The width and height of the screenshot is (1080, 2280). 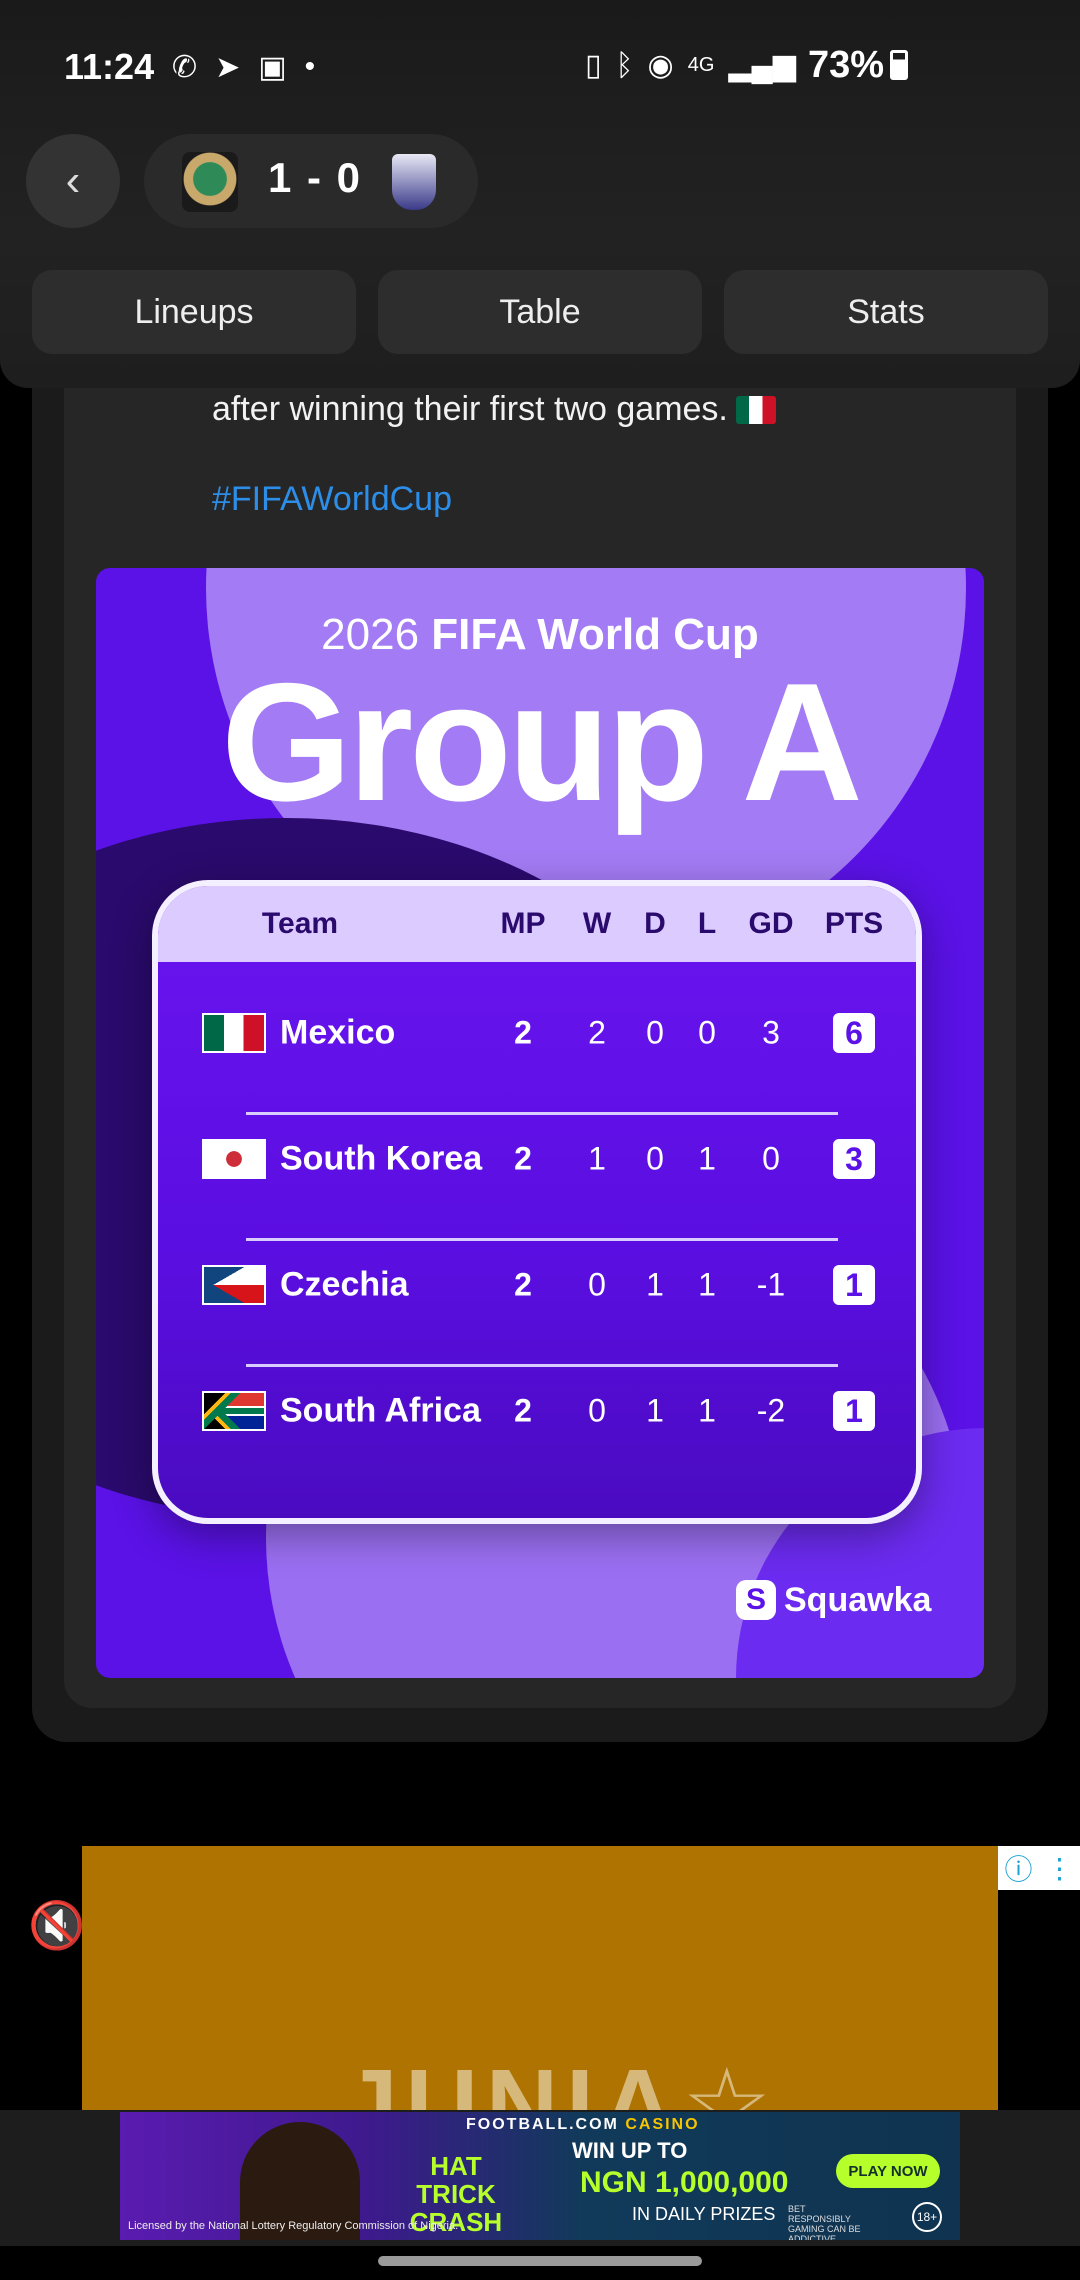 What do you see at coordinates (380, 1410) in the screenshot?
I see `team-name: South Africa` at bounding box center [380, 1410].